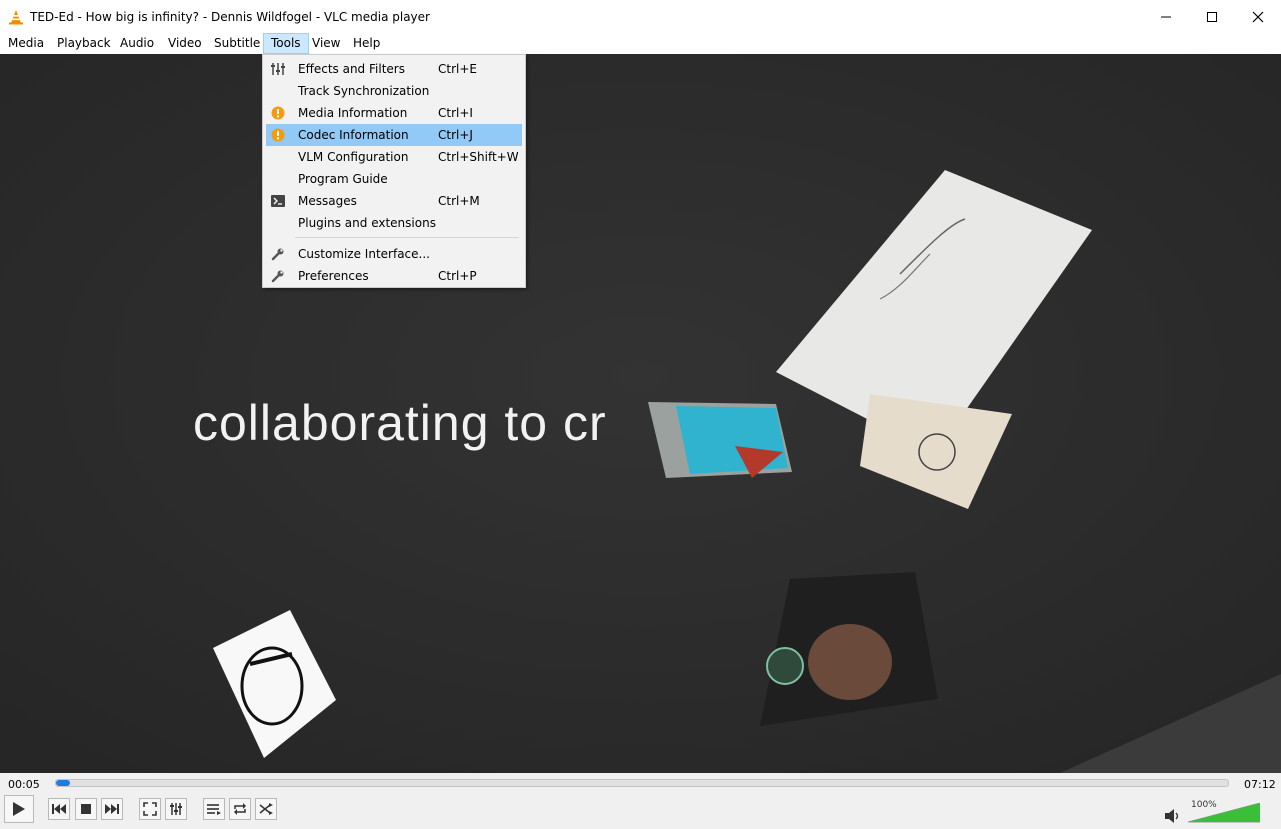 Image resolution: width=1281 pixels, height=829 pixels. I want to click on total-time: 07:12, so click(1260, 784).